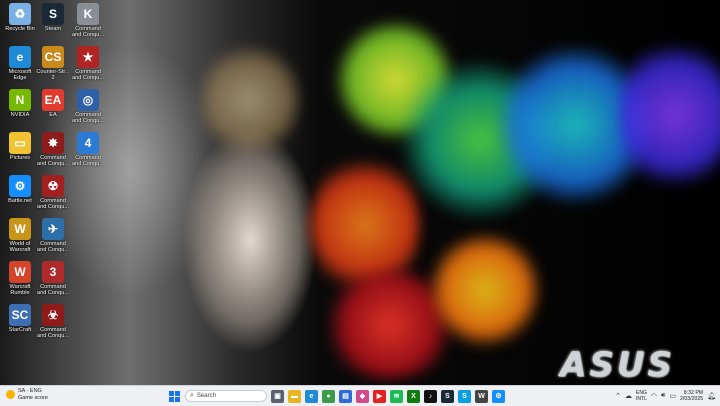  What do you see at coordinates (20, 158) in the screenshot?
I see `desktop-icon-label: Pictures` at bounding box center [20, 158].